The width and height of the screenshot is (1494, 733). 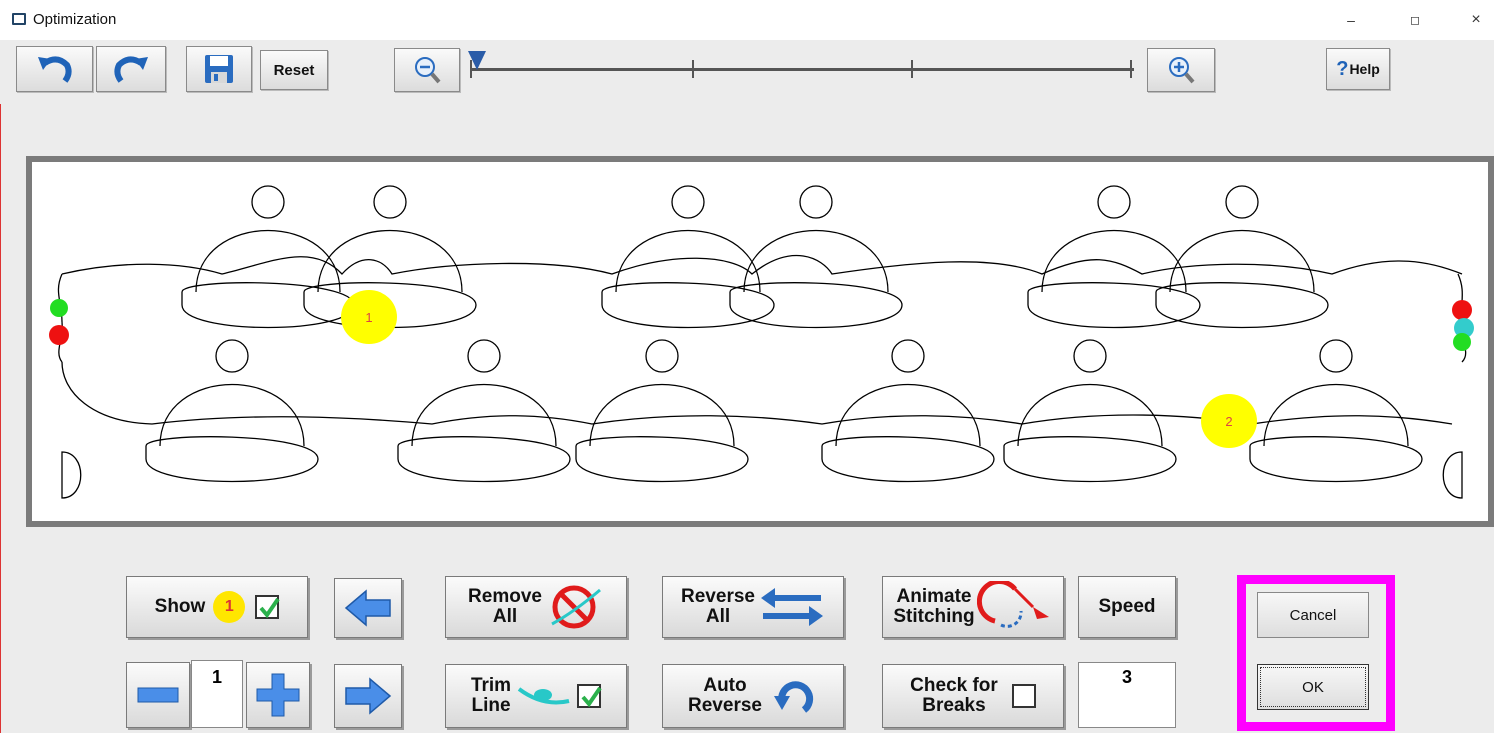 I want to click on close-button: ×, so click(x=1475, y=20).